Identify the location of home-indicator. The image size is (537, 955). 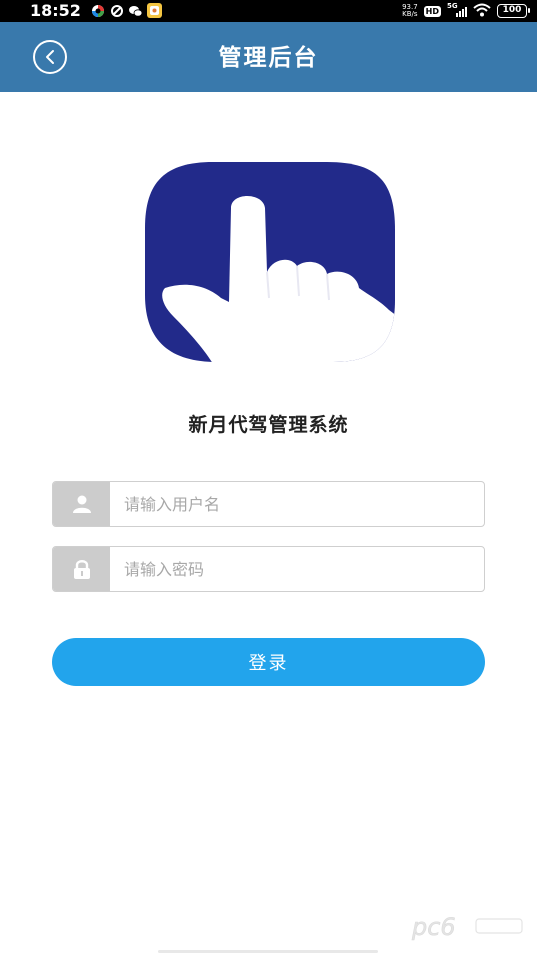
(268, 951).